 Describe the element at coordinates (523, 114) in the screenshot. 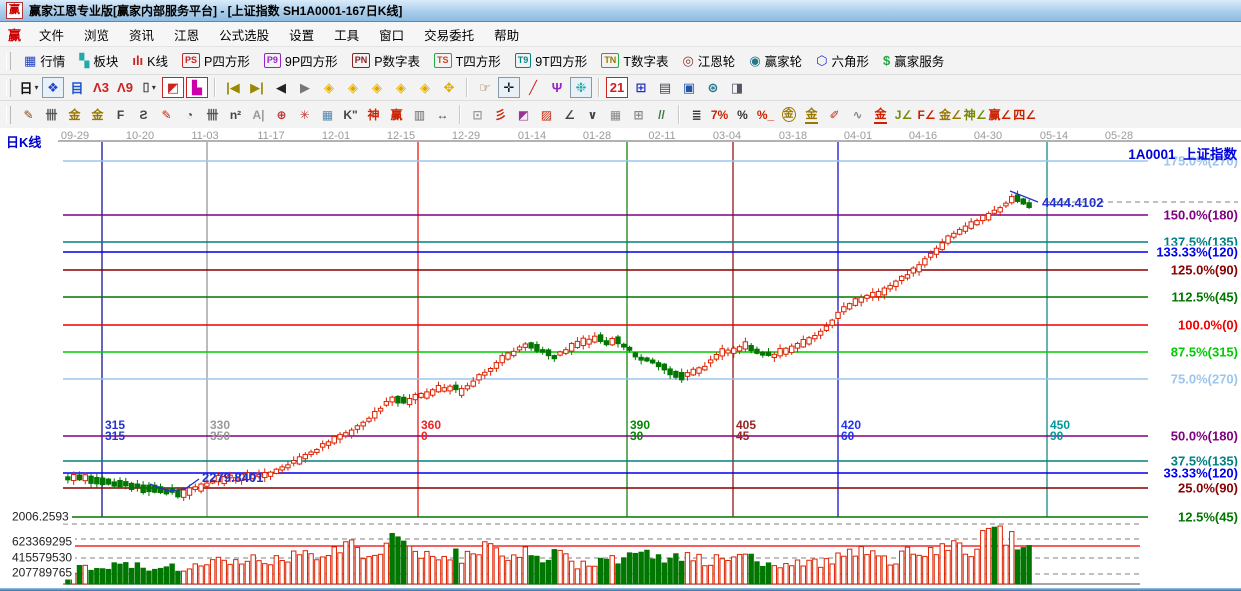

I see `fan-square-tool-button: ◩` at that location.